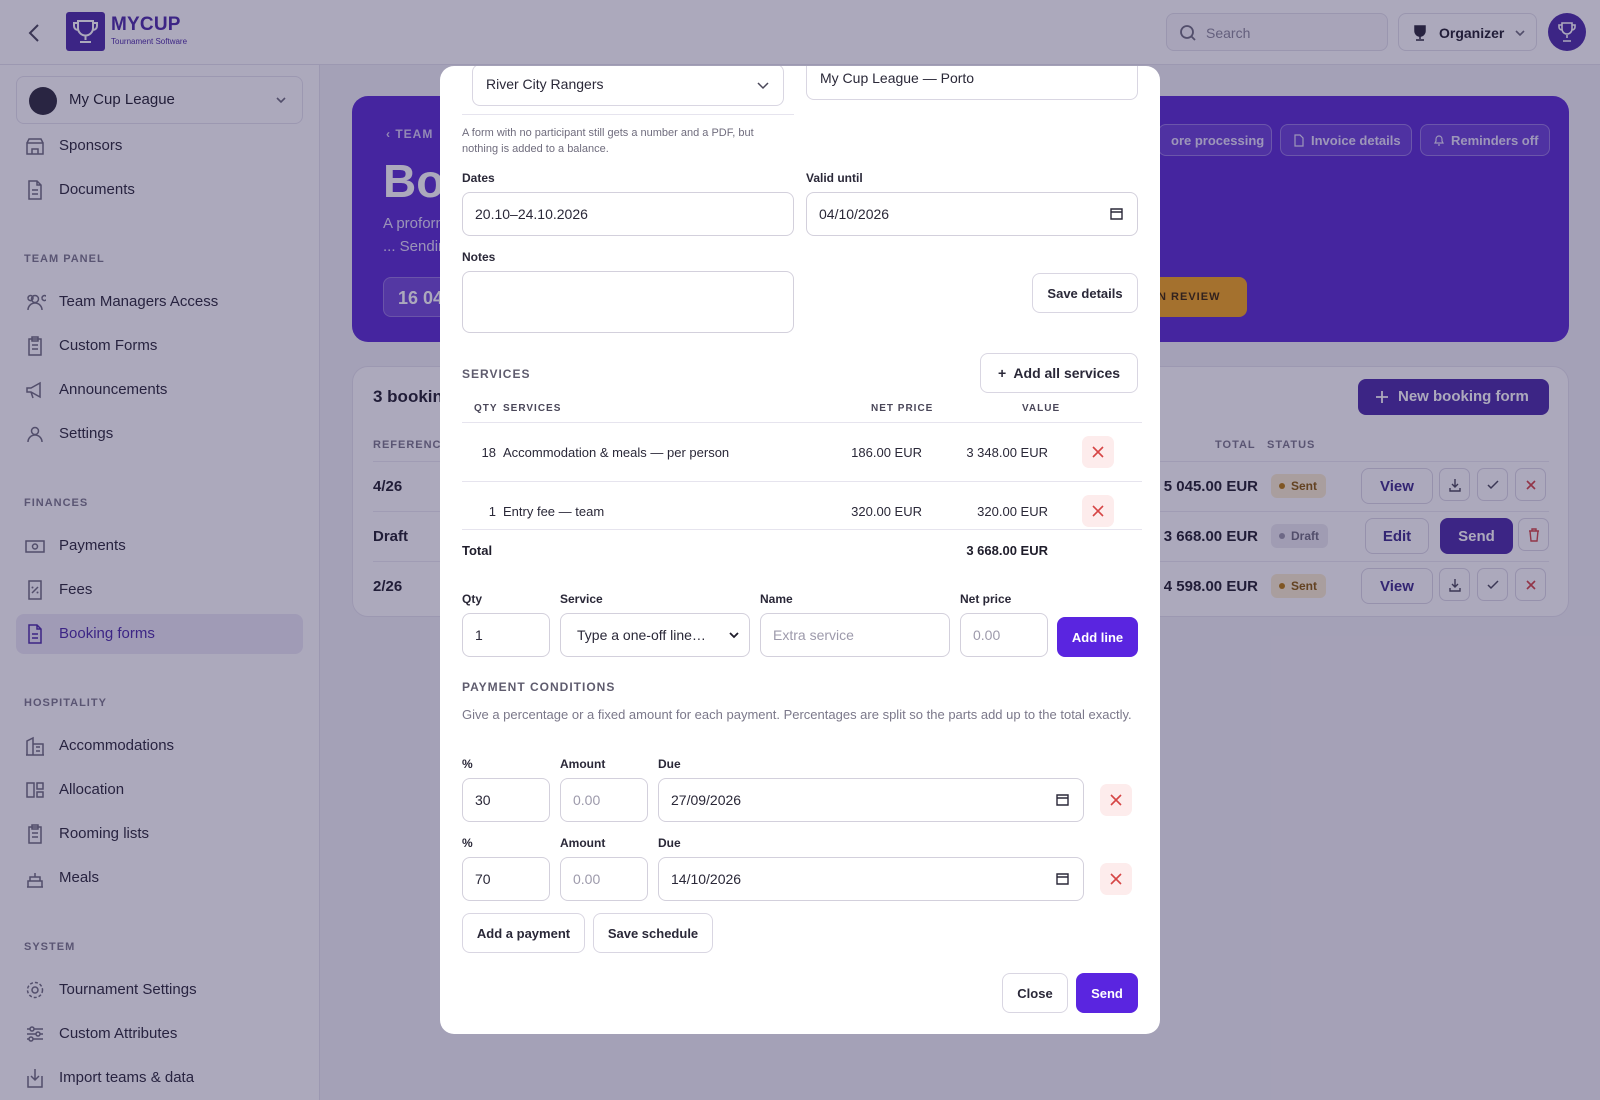 This screenshot has height=1100, width=1600. I want to click on add-all-services-button: + Add all services, so click(1059, 373).